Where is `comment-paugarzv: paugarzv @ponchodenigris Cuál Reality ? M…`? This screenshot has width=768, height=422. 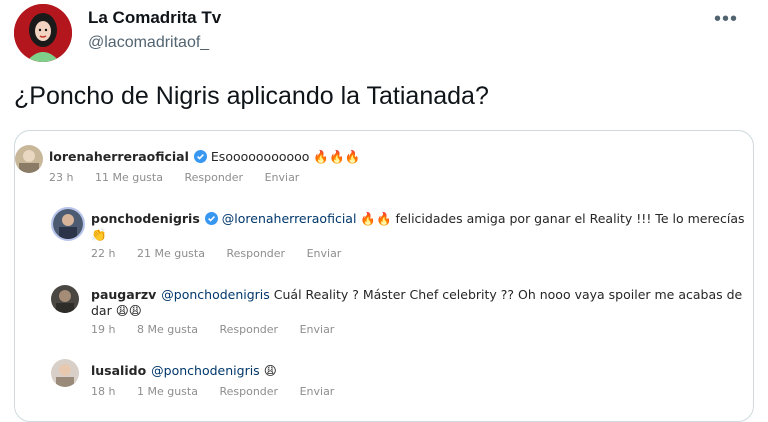
comment-paugarzv: paugarzv @ponchodenigris Cuál Reality ? M… is located at coordinates (397, 311).